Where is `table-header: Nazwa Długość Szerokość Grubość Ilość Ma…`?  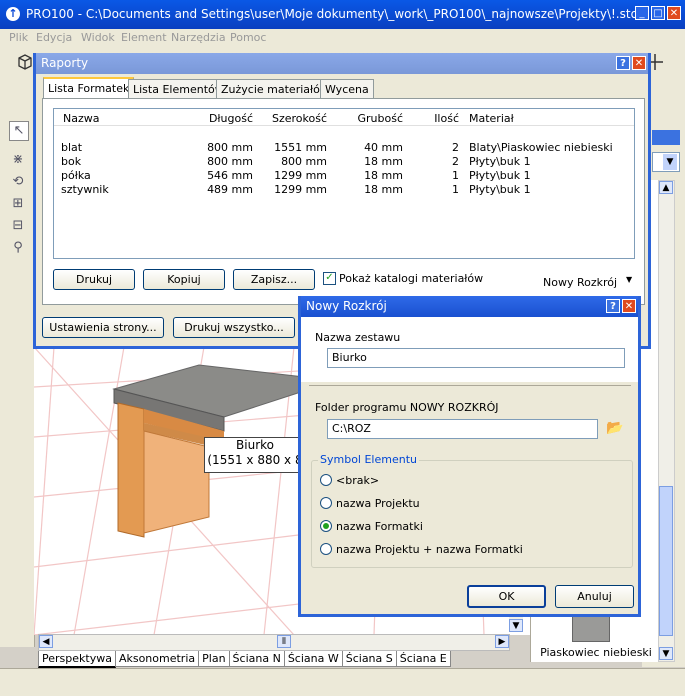 table-header: Nazwa Długość Szerokość Grubość Ilość Ma… is located at coordinates (344, 118).